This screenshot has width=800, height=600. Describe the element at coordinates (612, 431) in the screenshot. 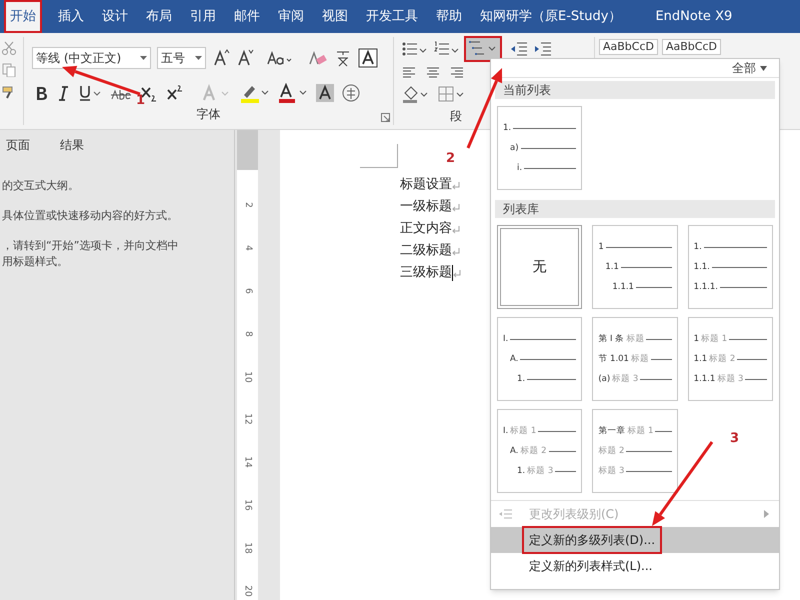

I see `list-number: 第一章` at that location.